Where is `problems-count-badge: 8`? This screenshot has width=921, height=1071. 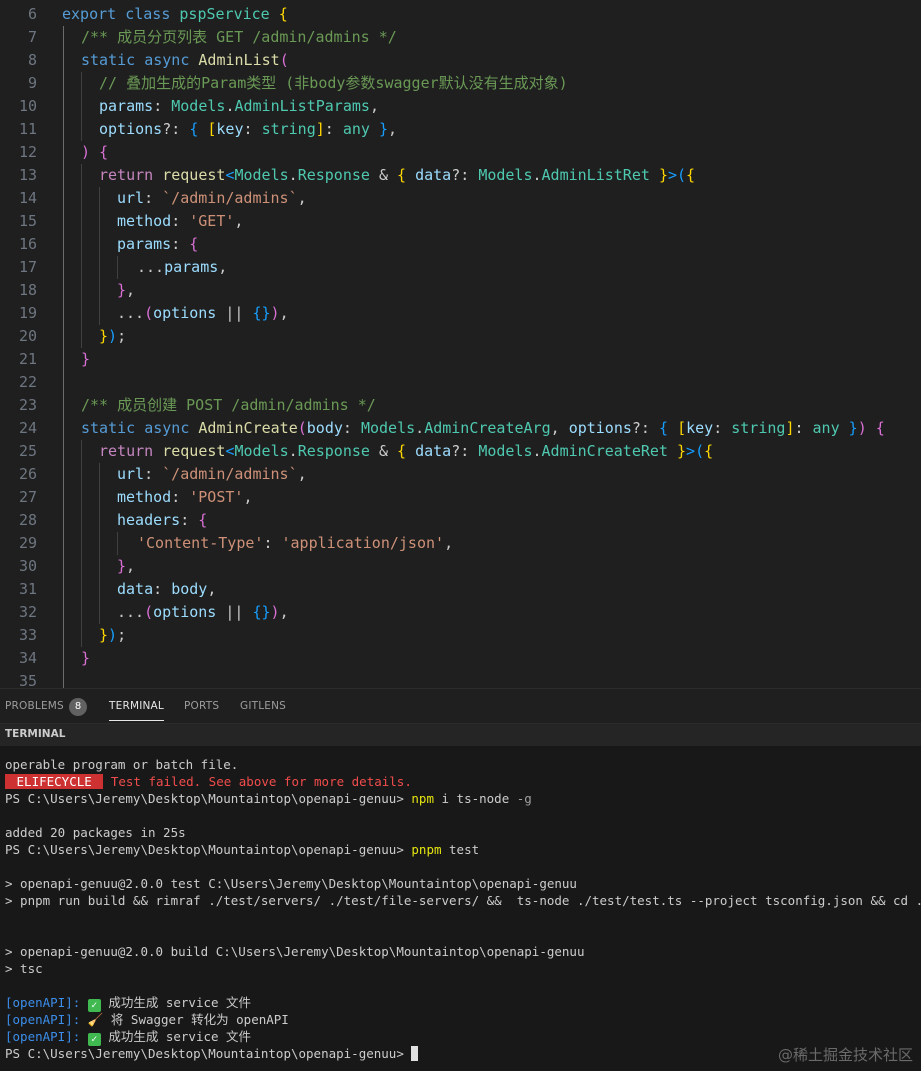 problems-count-badge: 8 is located at coordinates (78, 707).